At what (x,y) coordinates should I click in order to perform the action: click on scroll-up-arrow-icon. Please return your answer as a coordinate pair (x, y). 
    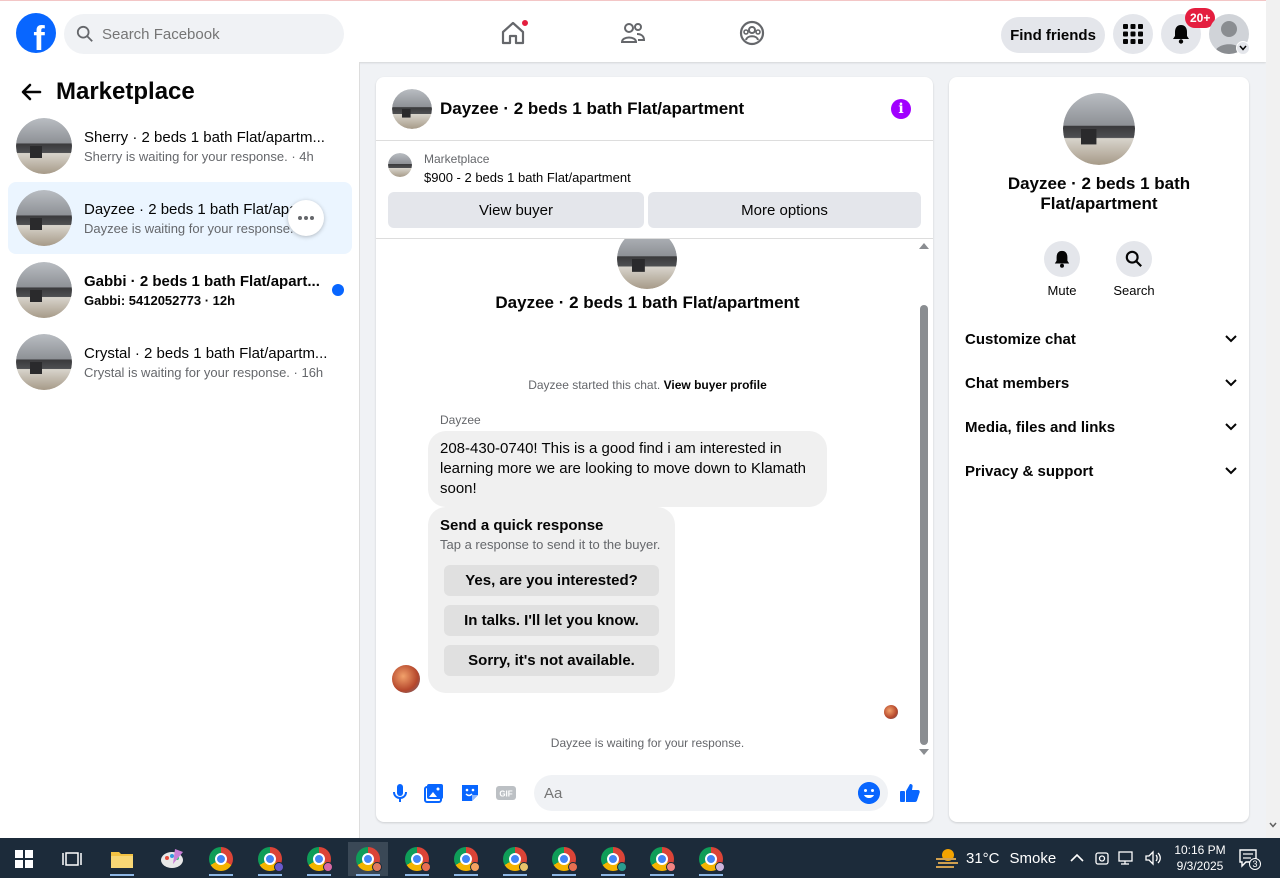
    Looking at the image, I should click on (924, 246).